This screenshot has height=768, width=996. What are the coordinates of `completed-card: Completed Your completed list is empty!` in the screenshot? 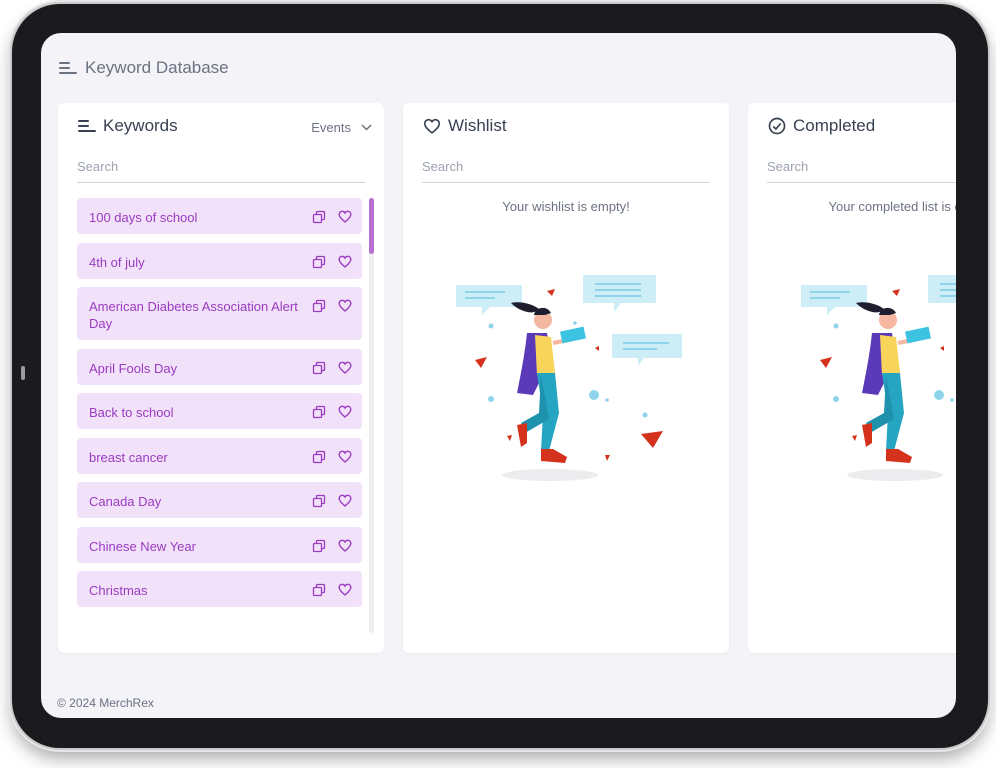 It's located at (852, 378).